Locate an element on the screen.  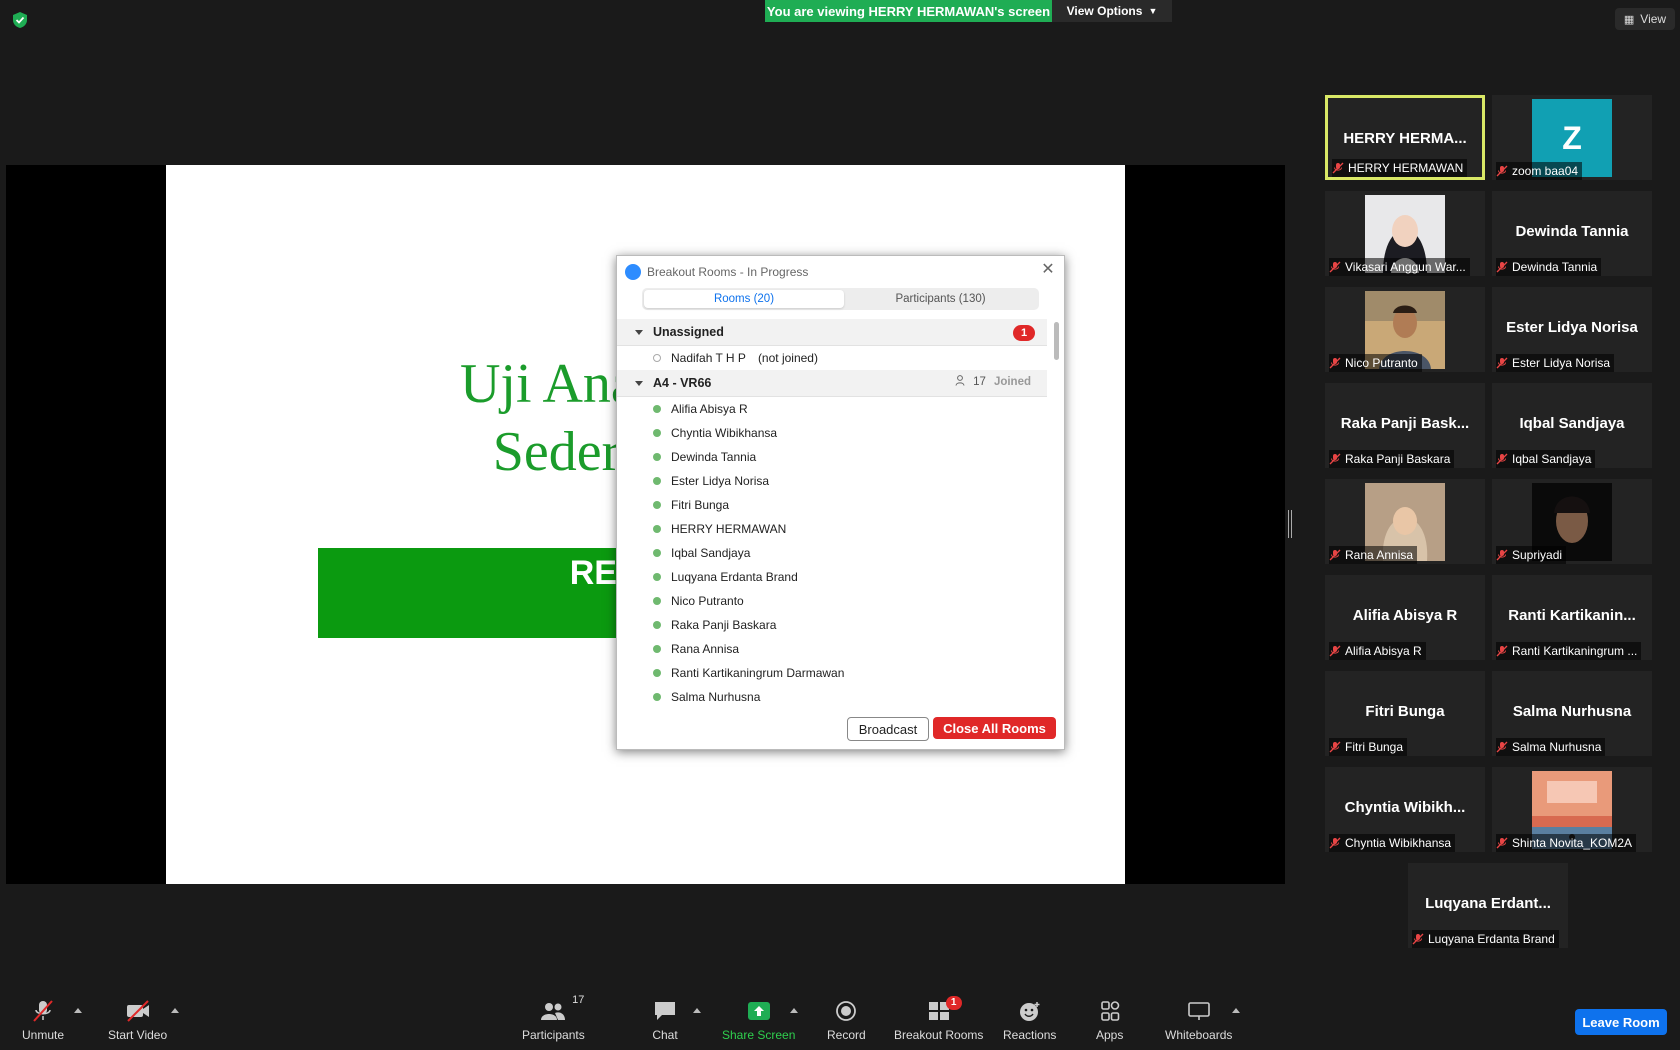
scroll-thumb is located at coordinates (1056, 341).